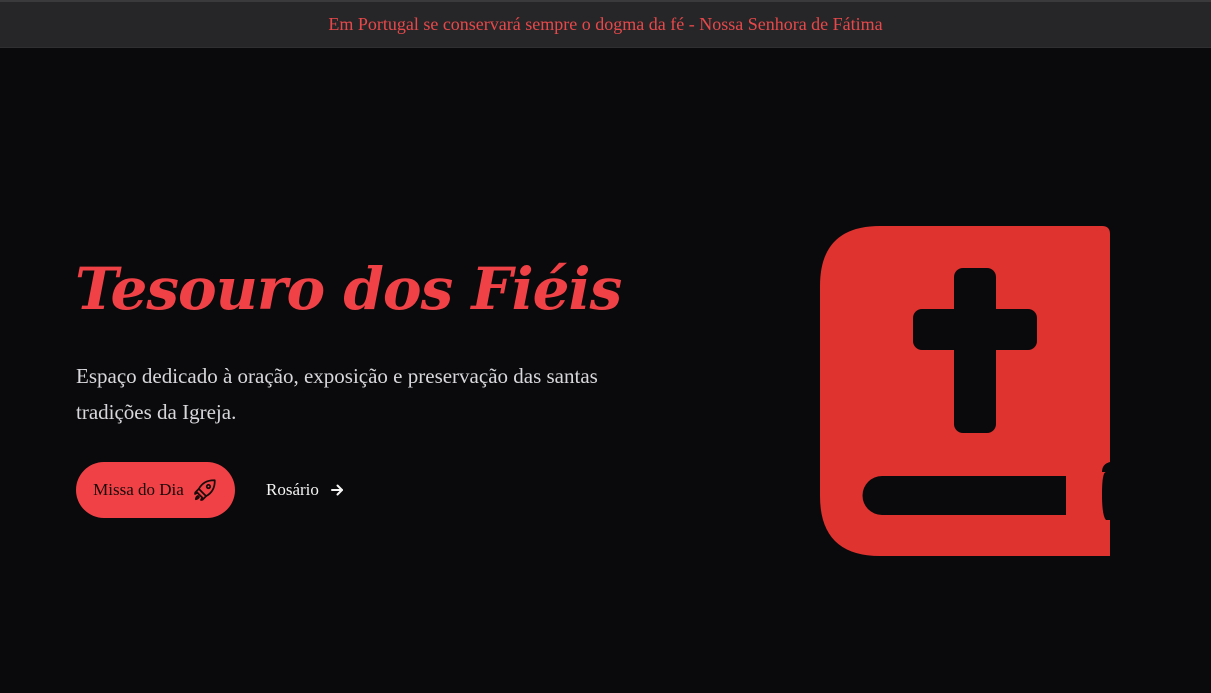 Image resolution: width=1211 pixels, height=693 pixels. I want to click on rosario-link: Rosário, so click(305, 490).